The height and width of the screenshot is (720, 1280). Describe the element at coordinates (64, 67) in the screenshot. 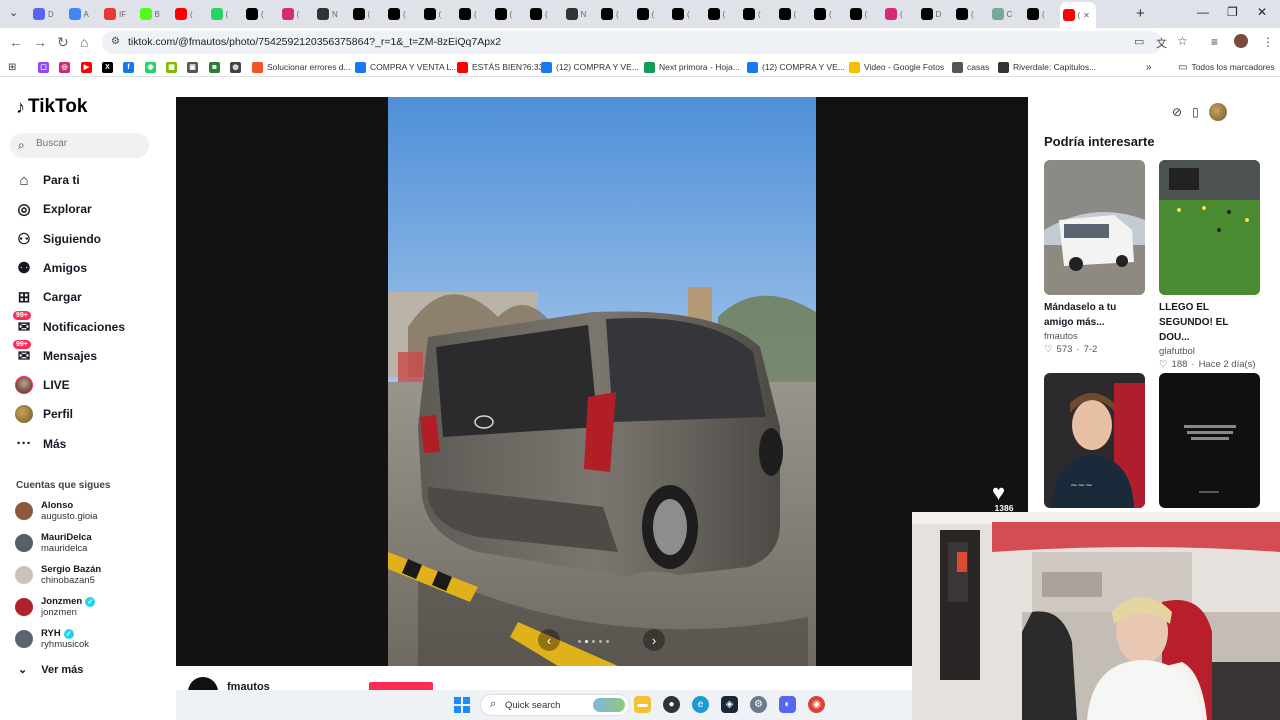

I see `instagram-icon: ◎` at that location.